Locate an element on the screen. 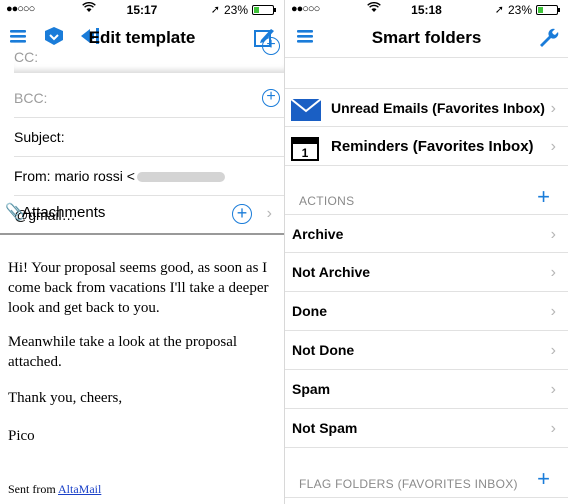  add-action-icon: + is located at coordinates (543, 197).